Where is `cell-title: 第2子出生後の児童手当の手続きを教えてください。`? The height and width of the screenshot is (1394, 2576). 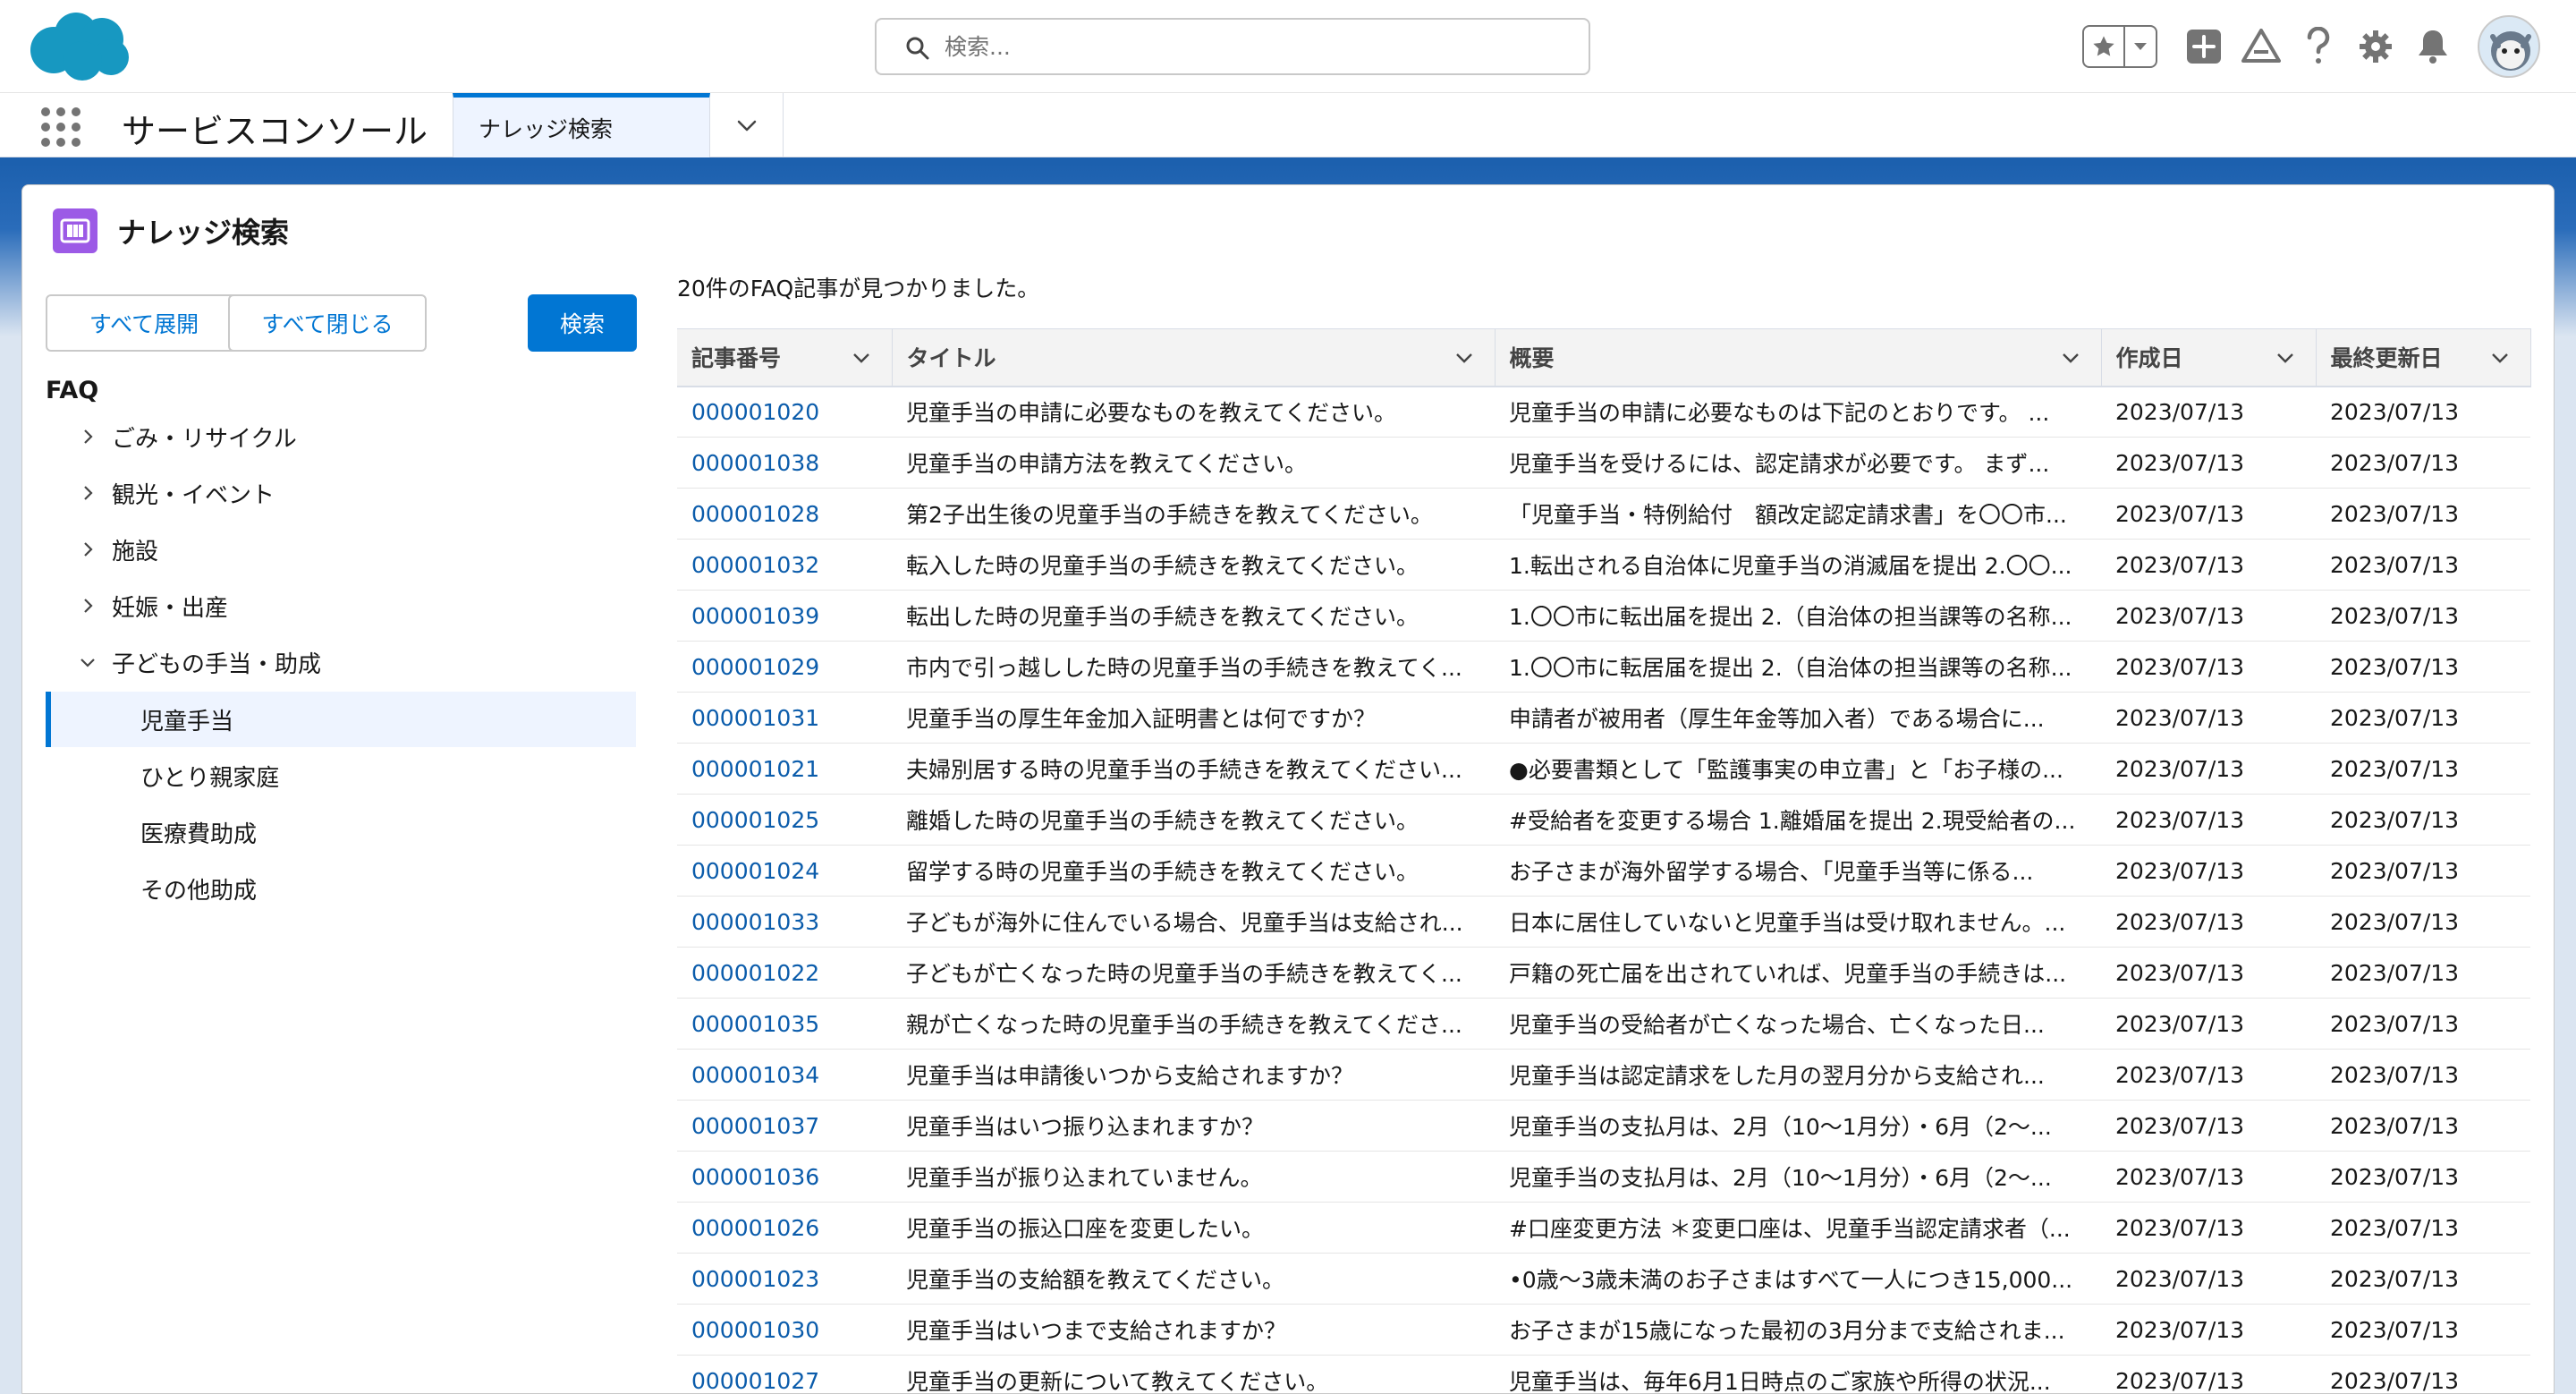
cell-title: 第2子出生後の児童手当の手続きを教えてください。 is located at coordinates (1193, 514).